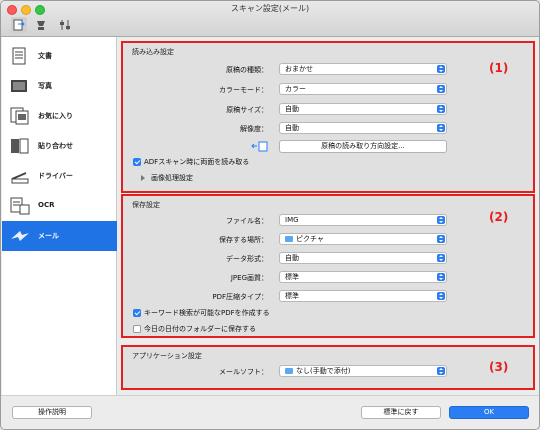  What do you see at coordinates (260, 146) in the screenshot?
I see `orientation-icon` at bounding box center [260, 146].